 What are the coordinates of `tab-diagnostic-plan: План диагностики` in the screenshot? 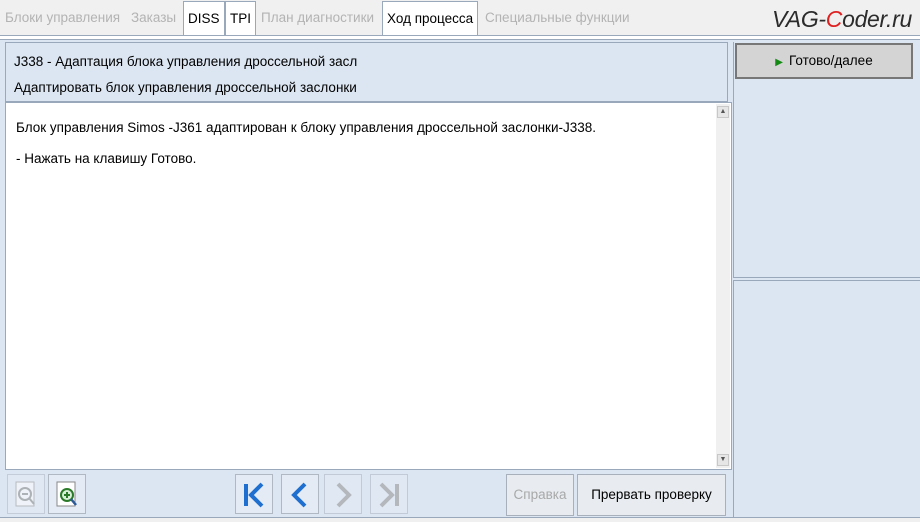 It's located at (317, 18).